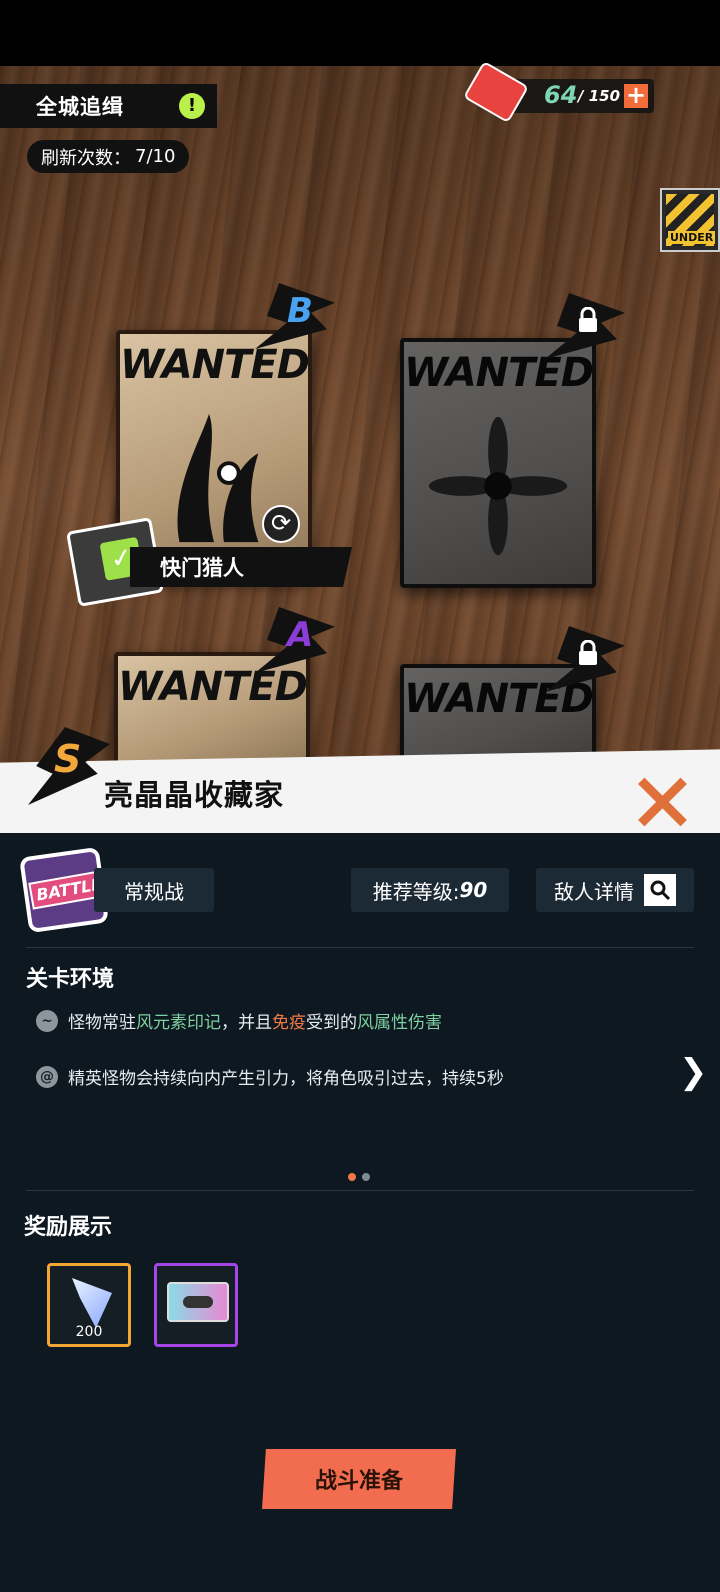  Describe the element at coordinates (561, 95) in the screenshot. I see `stamina-current: 64` at that location.